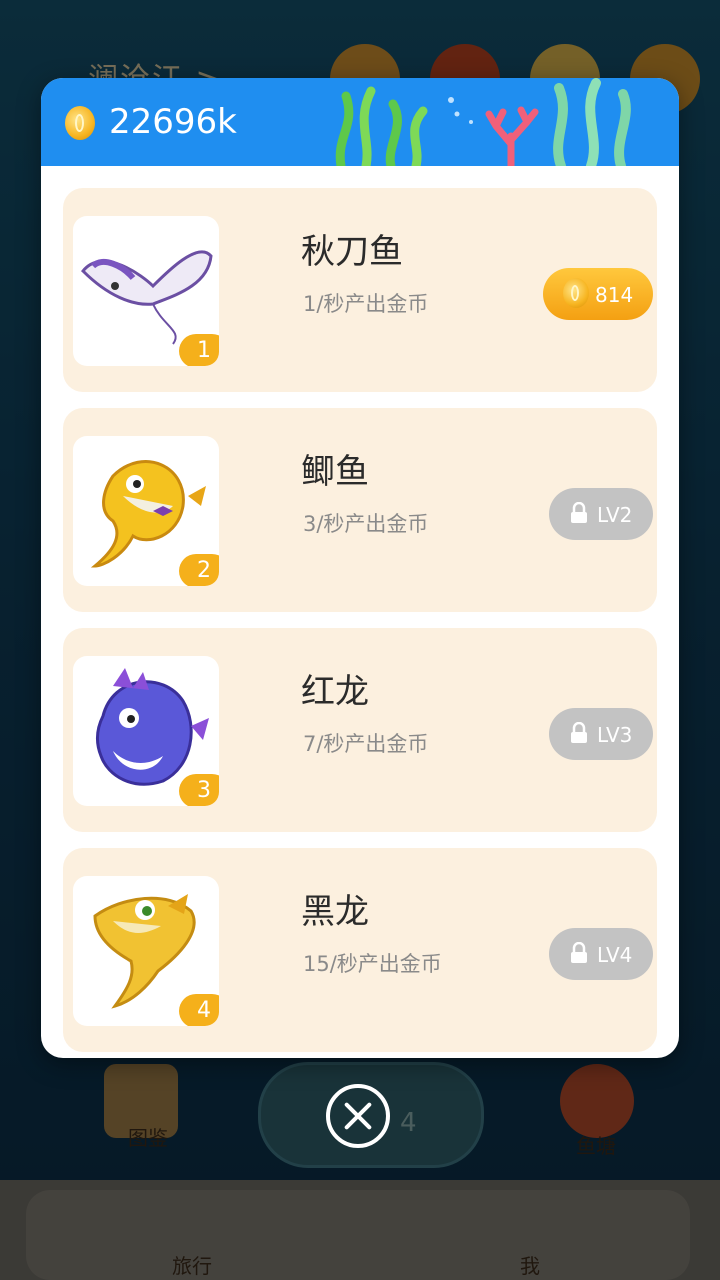 Image resolution: width=720 pixels, height=1280 pixels. What do you see at coordinates (615, 735) in the screenshot?
I see `lock-level-label: LV3` at bounding box center [615, 735].